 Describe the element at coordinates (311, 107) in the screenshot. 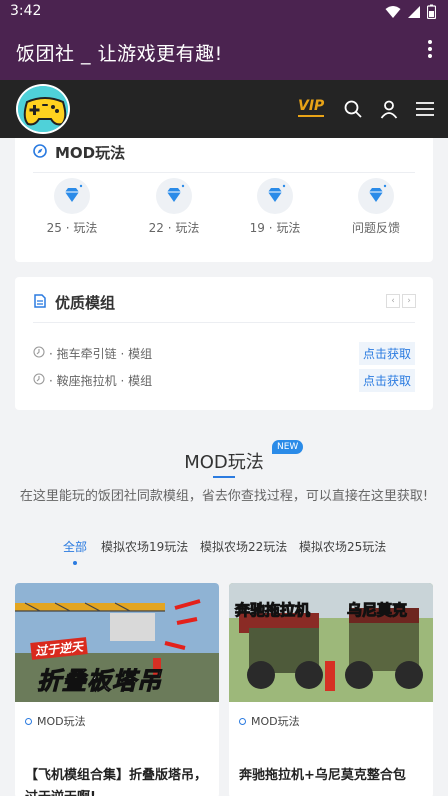

I see `vip-link: VIP` at that location.